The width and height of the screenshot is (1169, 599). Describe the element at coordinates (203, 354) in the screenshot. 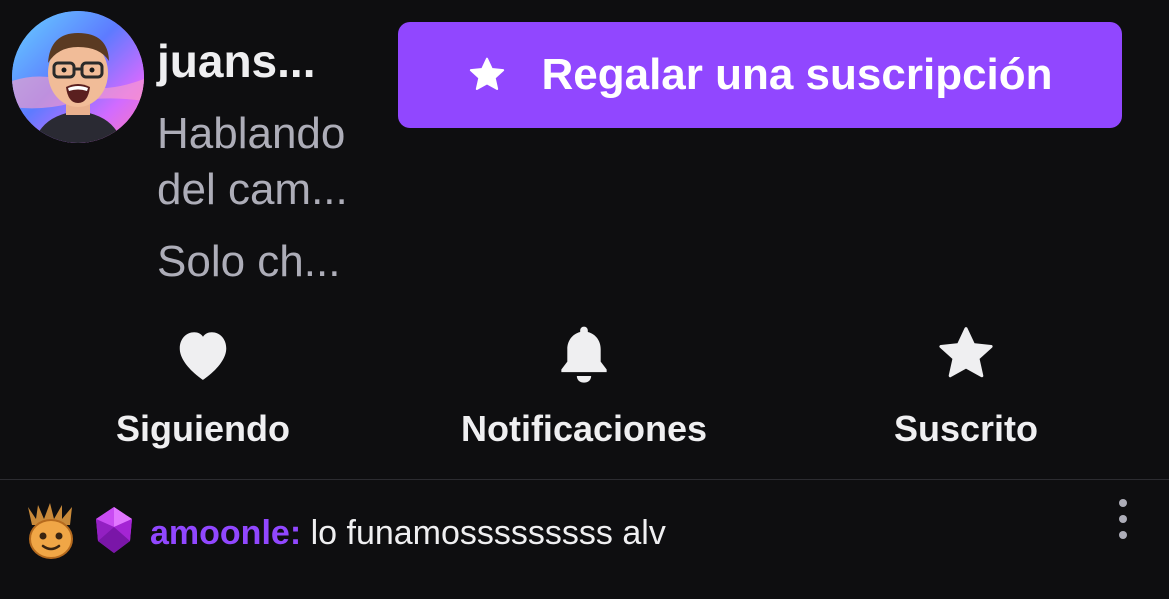

I see `heart-icon` at that location.